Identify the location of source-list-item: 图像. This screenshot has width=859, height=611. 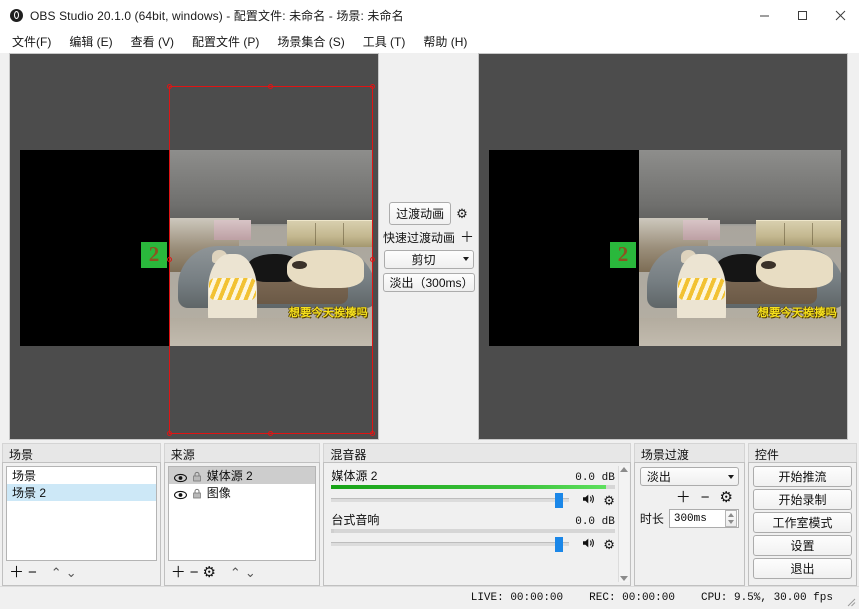
(242, 492).